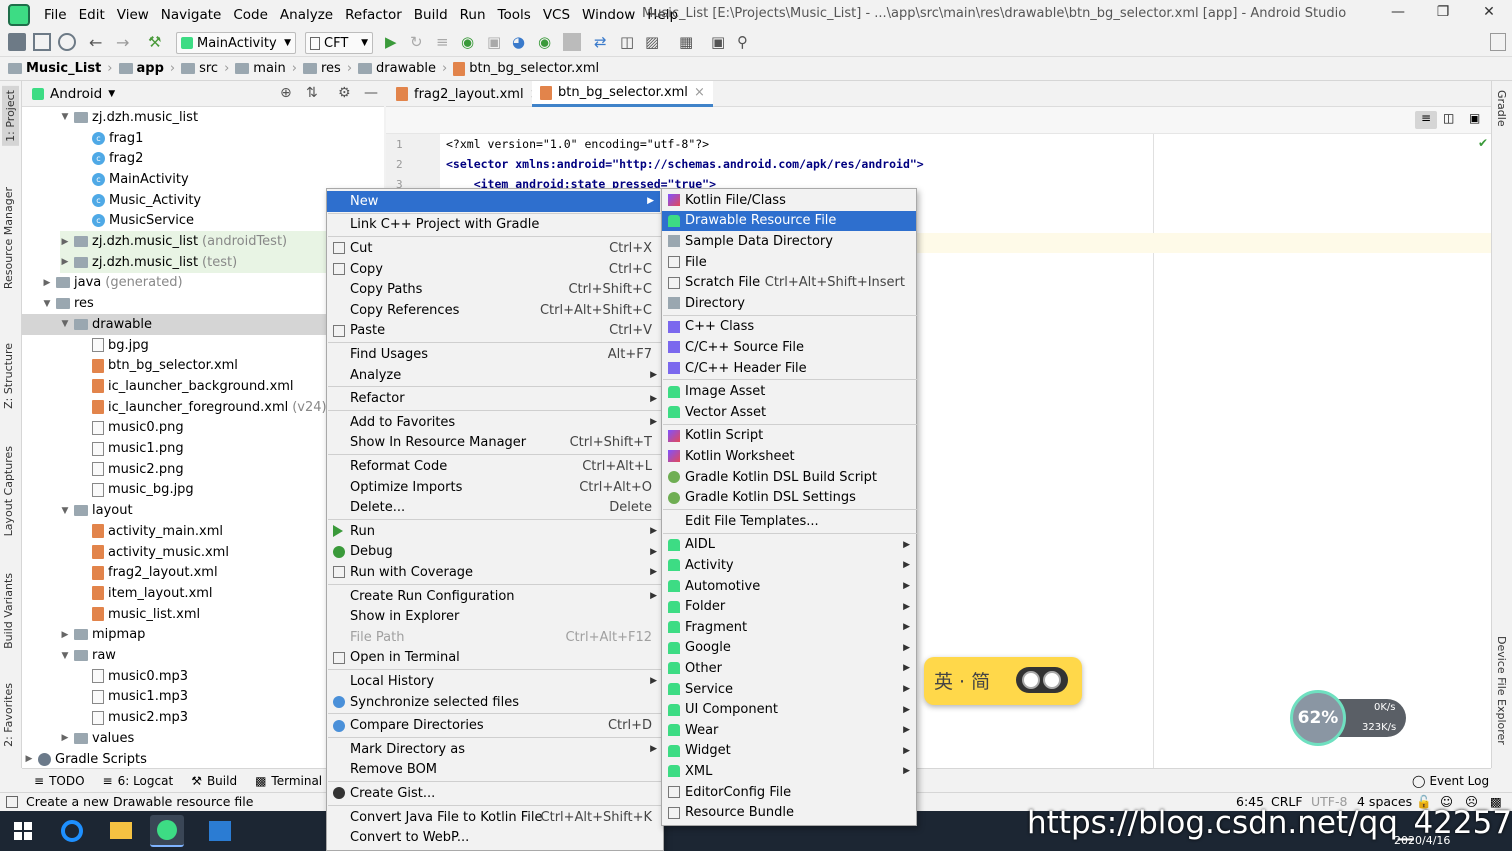 The image size is (1512, 851). Describe the element at coordinates (688, 42) in the screenshot. I see `project-structure-icon: ▦` at that location.